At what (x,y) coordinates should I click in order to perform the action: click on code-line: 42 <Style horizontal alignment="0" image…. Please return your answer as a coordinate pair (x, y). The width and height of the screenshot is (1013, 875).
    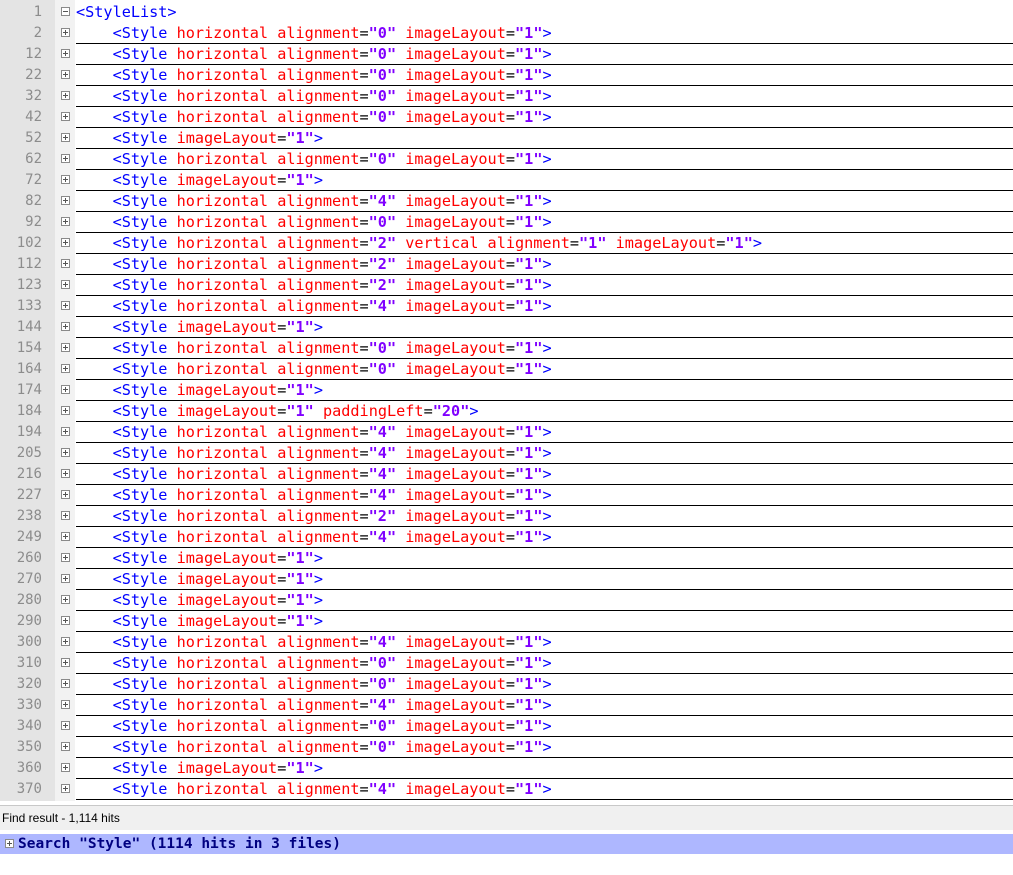
    Looking at the image, I should click on (506, 117).